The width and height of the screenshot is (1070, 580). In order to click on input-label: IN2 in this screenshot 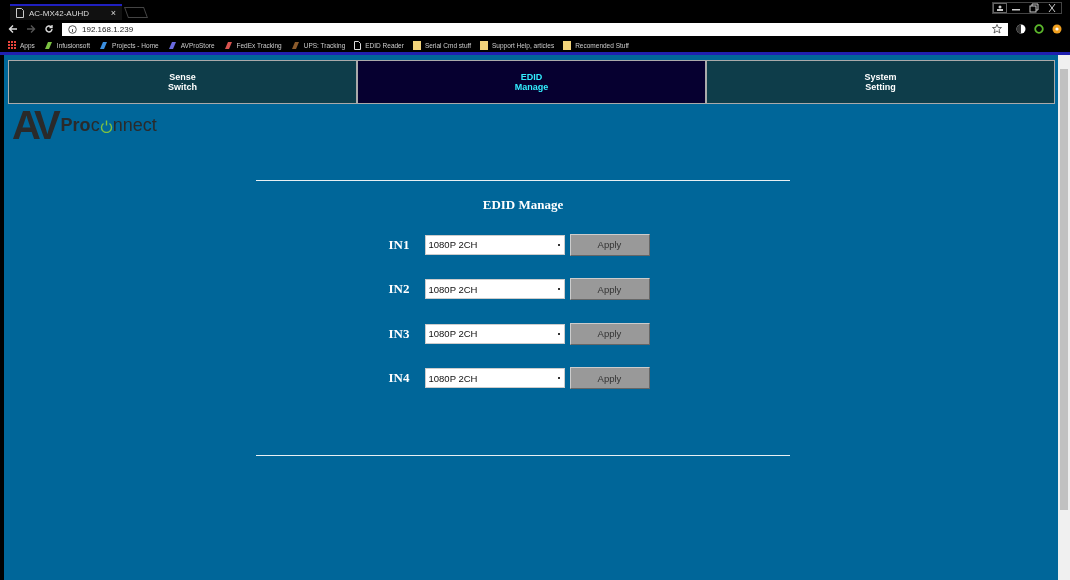, I will do `click(399, 289)`.